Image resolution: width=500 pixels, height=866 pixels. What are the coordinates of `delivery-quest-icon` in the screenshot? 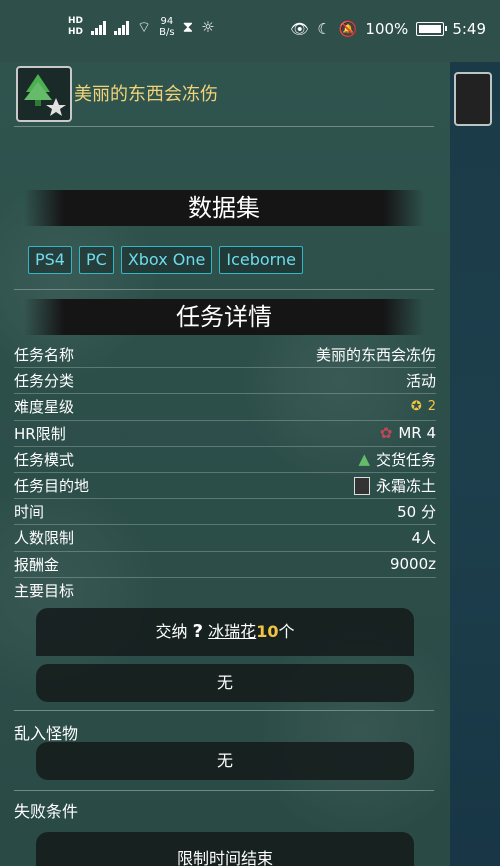 It's located at (44, 94).